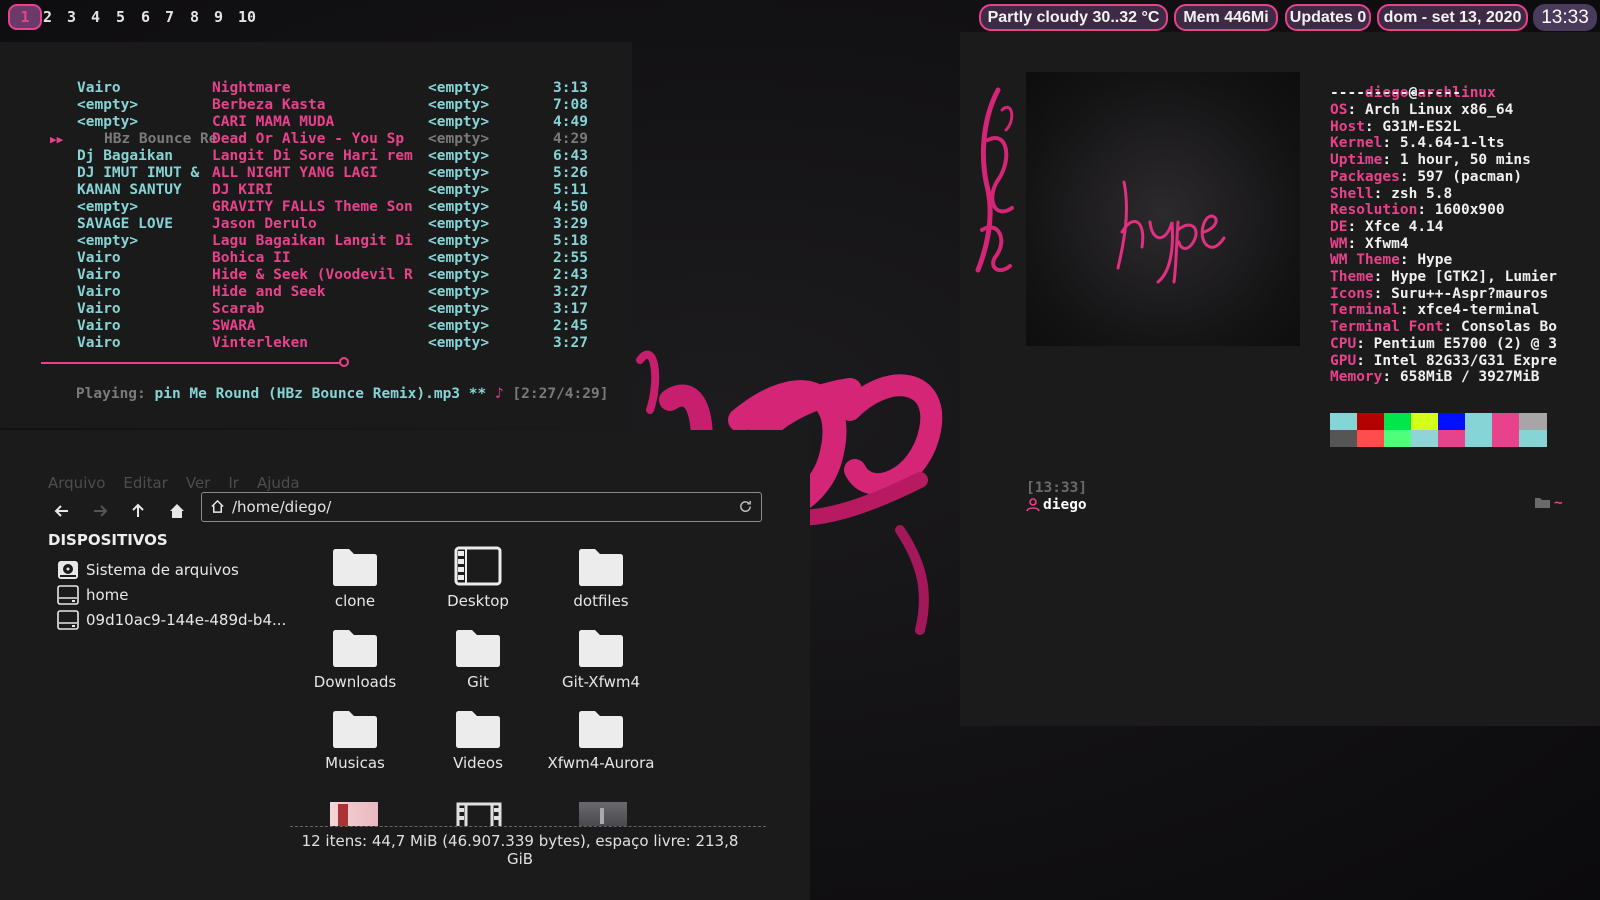 Image resolution: width=1600 pixels, height=900 pixels. I want to click on status-song: pin Me Round (HBz Bounce Remix).mp3, so click(307, 394).